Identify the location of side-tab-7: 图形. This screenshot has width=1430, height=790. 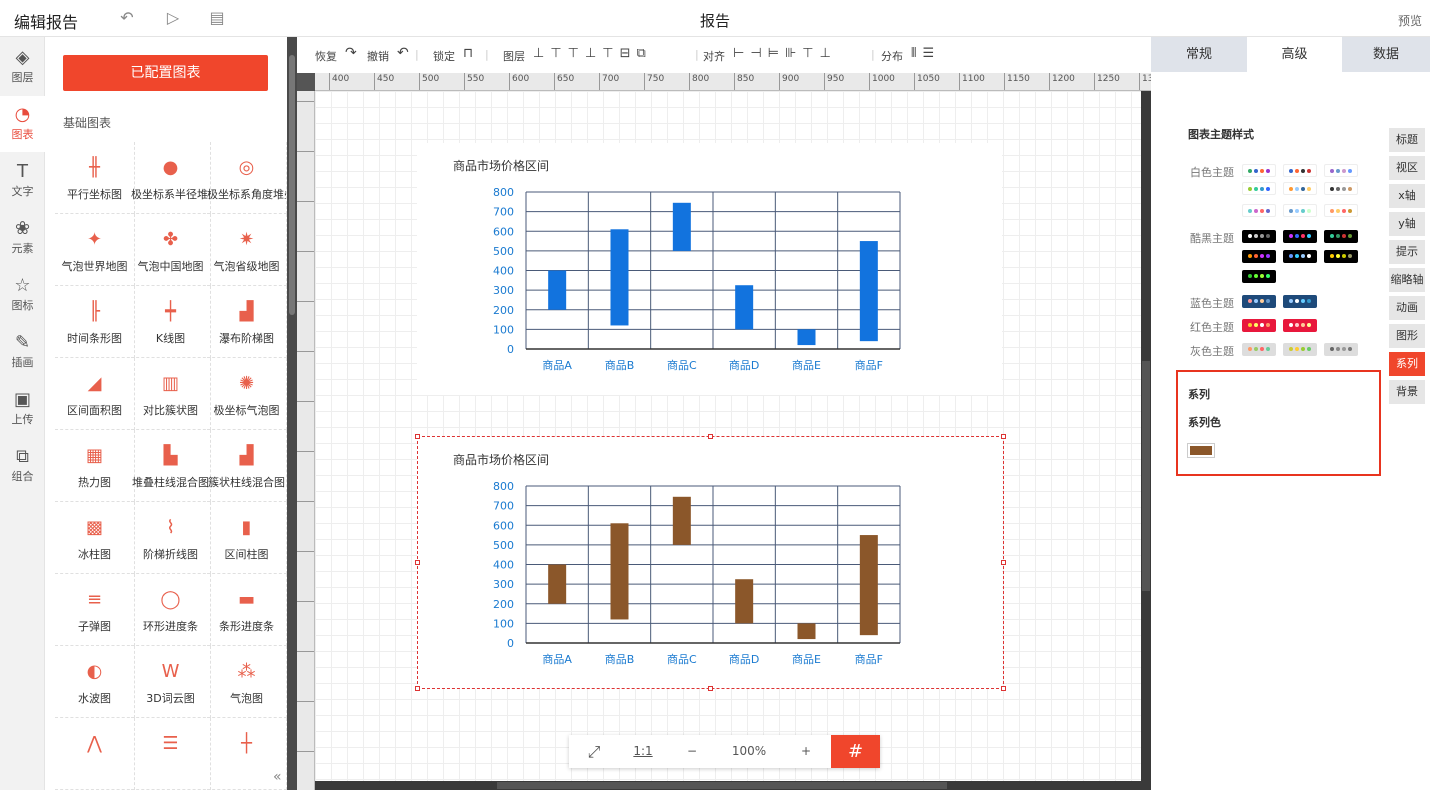
(1407, 336).